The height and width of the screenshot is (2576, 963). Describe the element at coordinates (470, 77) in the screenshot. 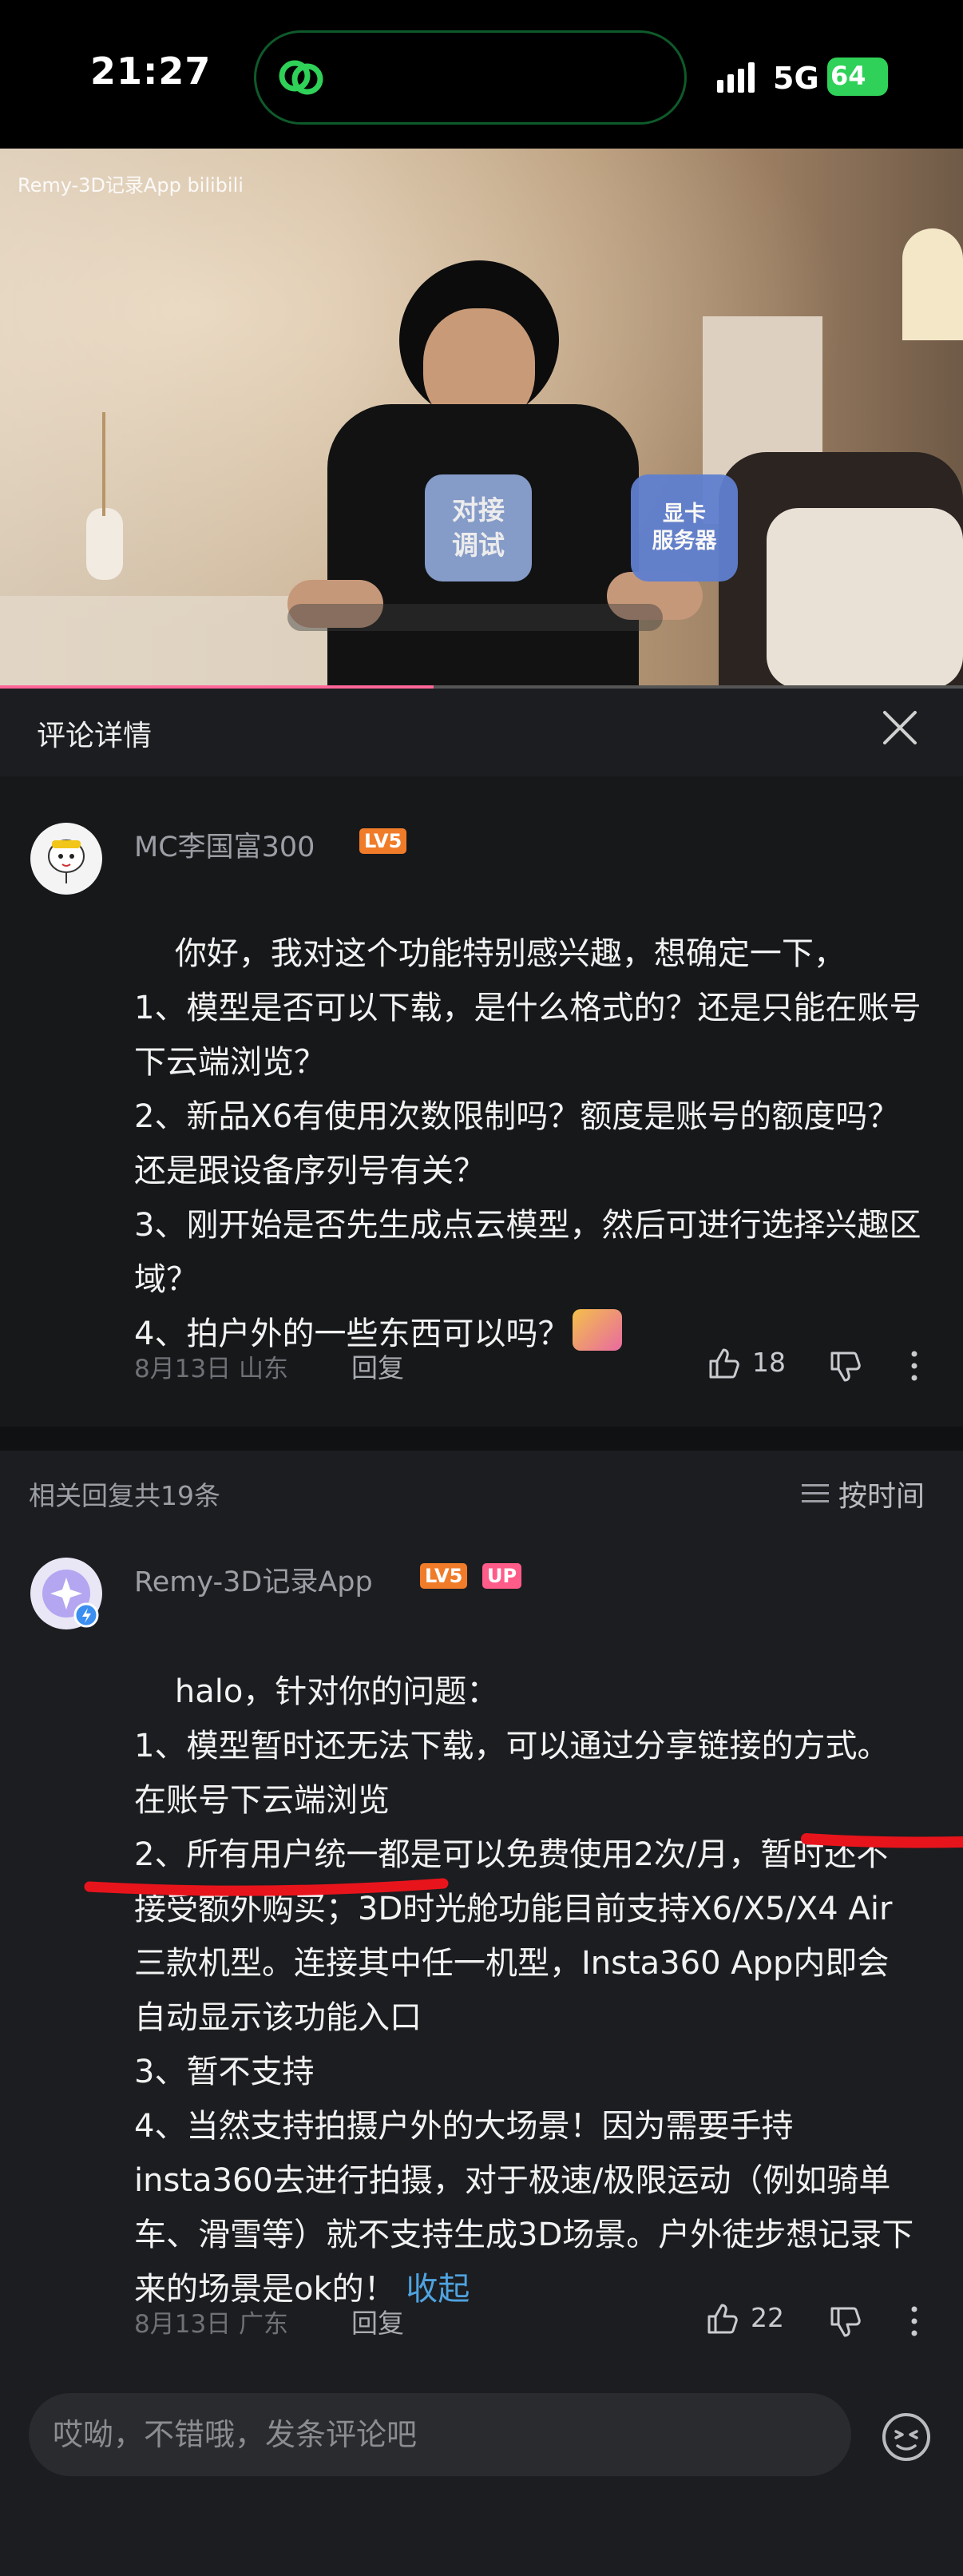

I see `dynamic-island` at that location.